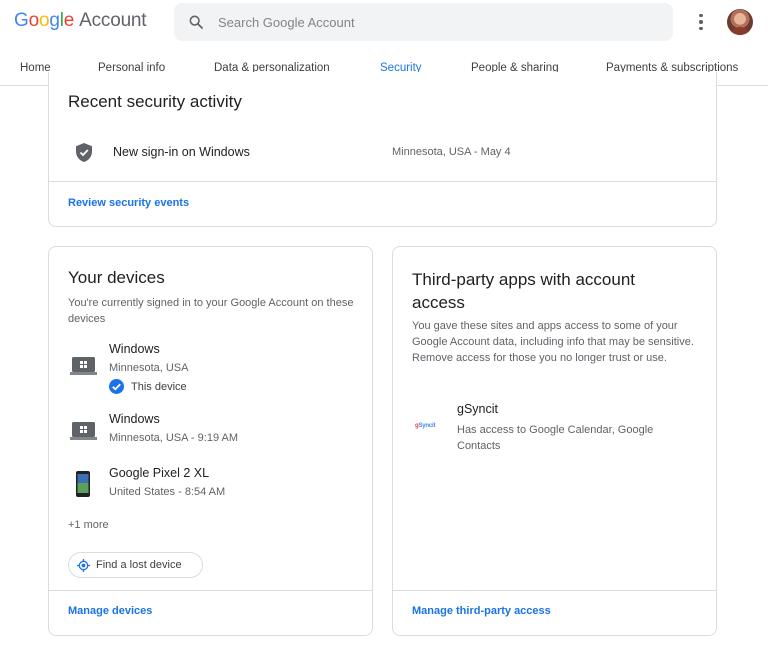 The height and width of the screenshot is (647, 768). Describe the element at coordinates (181, 152) in the screenshot. I see `event-label: New sign-in on Windows` at that location.